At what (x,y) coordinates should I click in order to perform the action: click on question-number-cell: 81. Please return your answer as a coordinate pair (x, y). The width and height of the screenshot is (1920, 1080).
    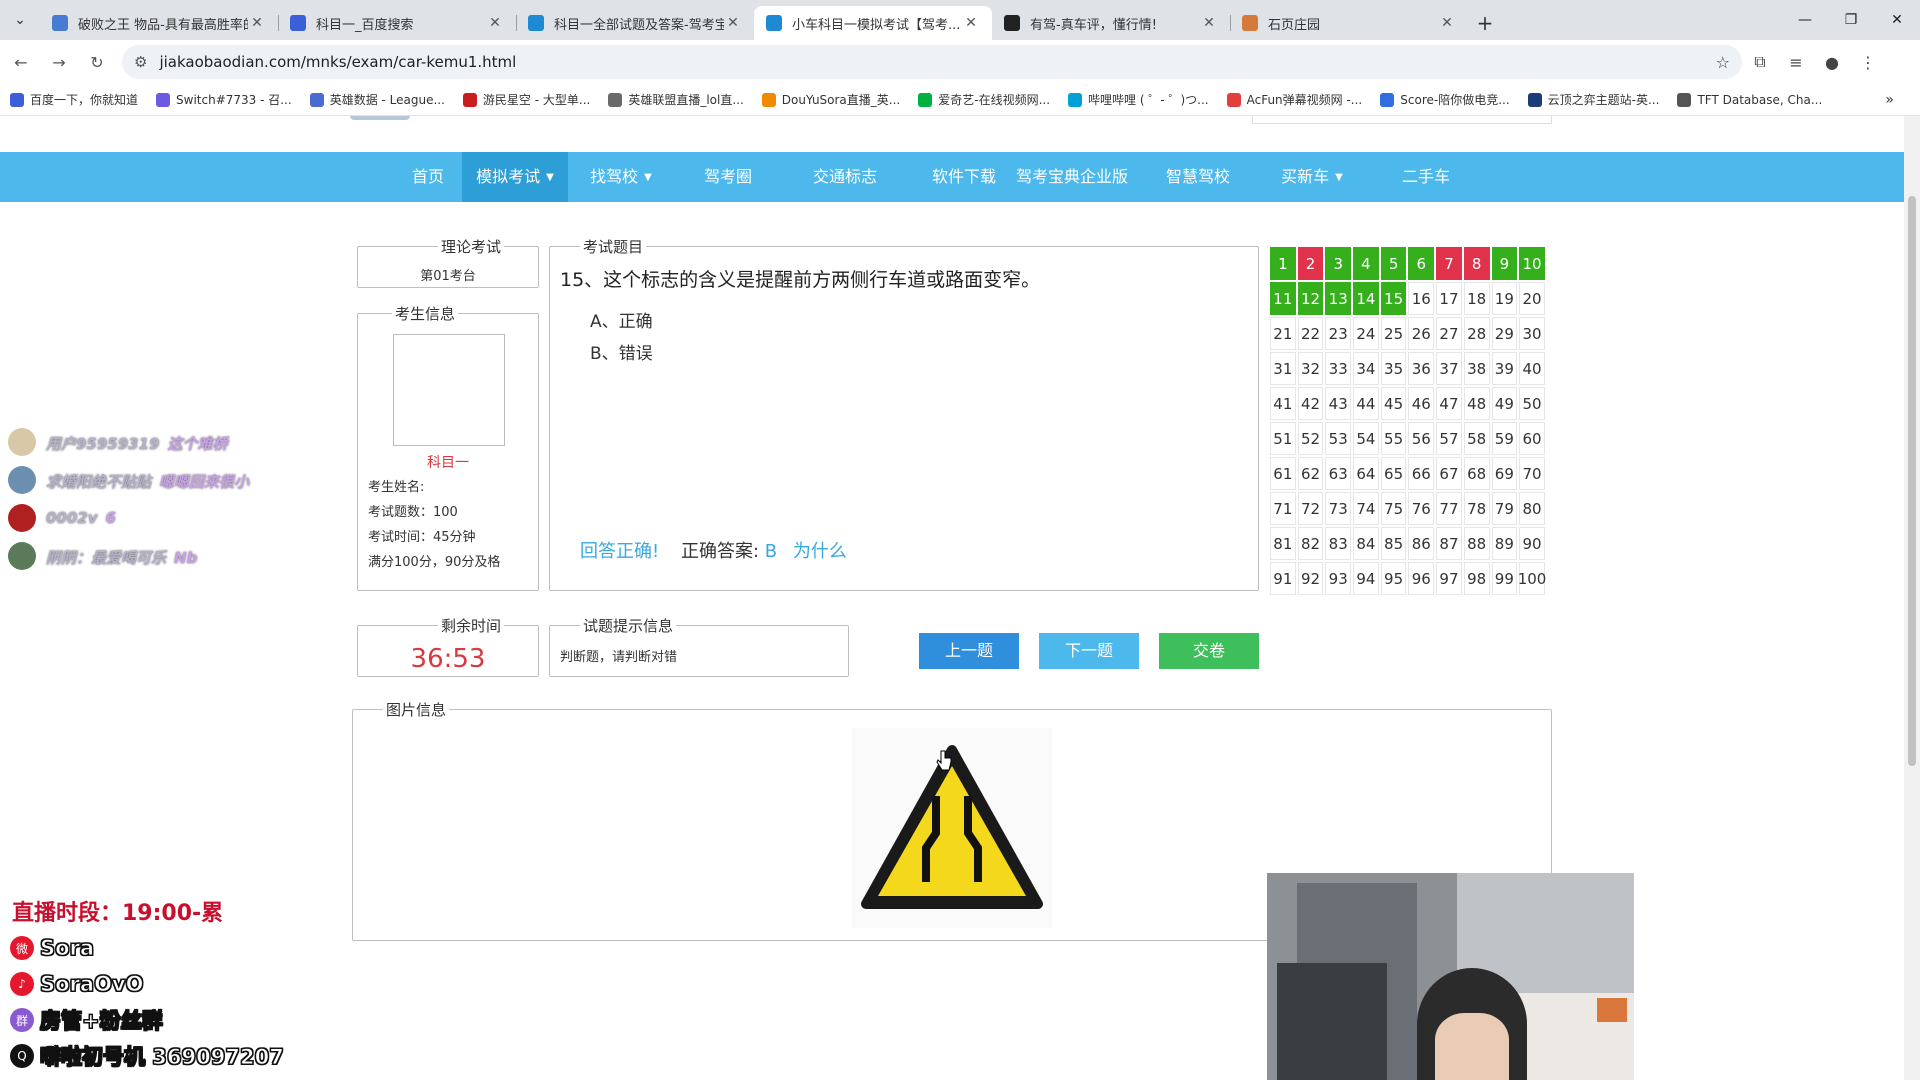
    Looking at the image, I should click on (1283, 543).